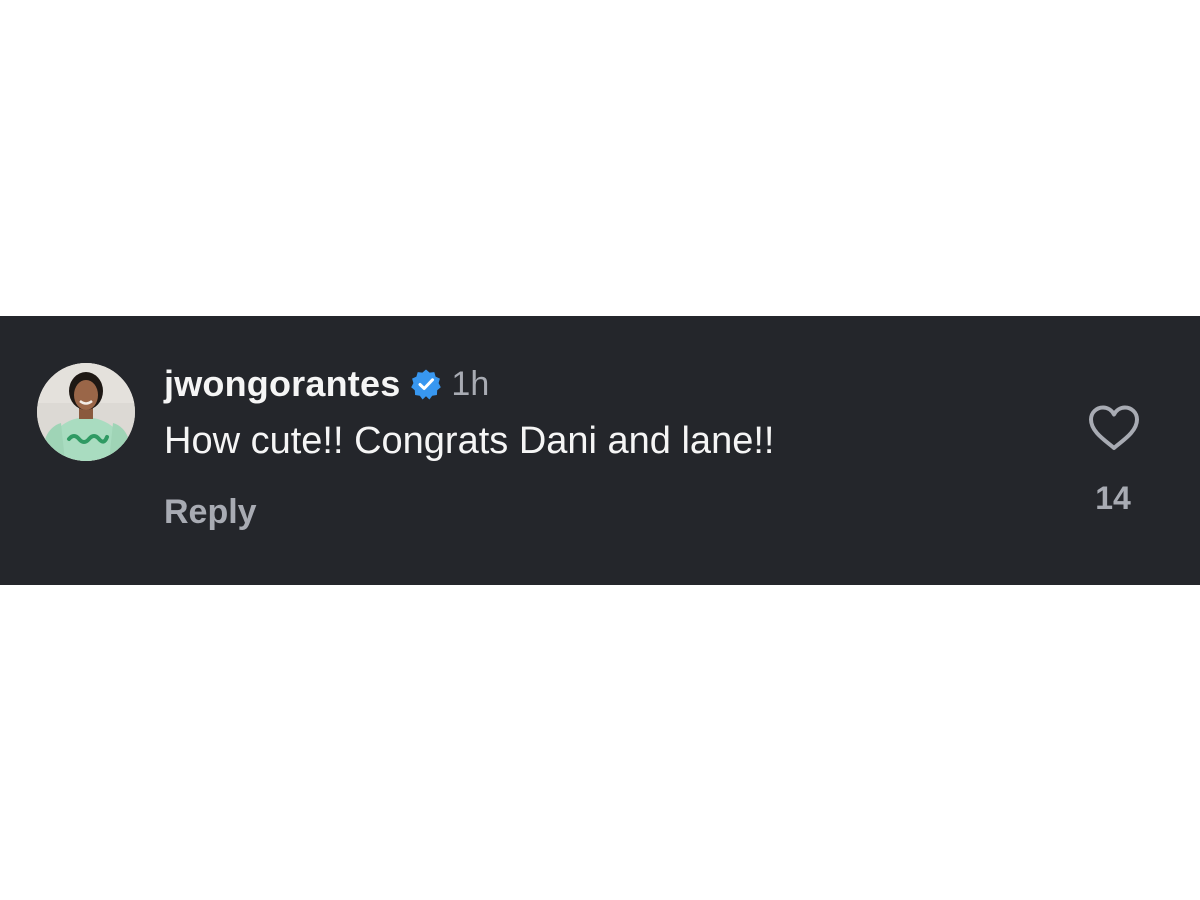 The image size is (1200, 900). Describe the element at coordinates (282, 384) in the screenshot. I see `username: jwongorantes` at that location.